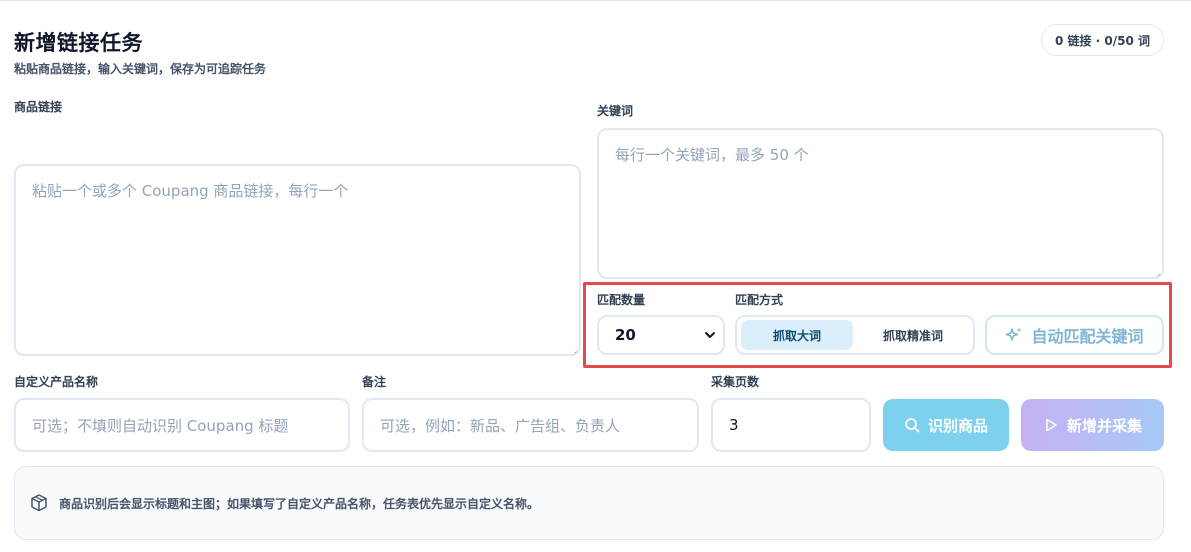 The width and height of the screenshot is (1191, 552). I want to click on info-panel: 商品识别后会显示标题和主图；如果填写了自定义产品名称，任务表优先显示自定义名称。, so click(589, 503).